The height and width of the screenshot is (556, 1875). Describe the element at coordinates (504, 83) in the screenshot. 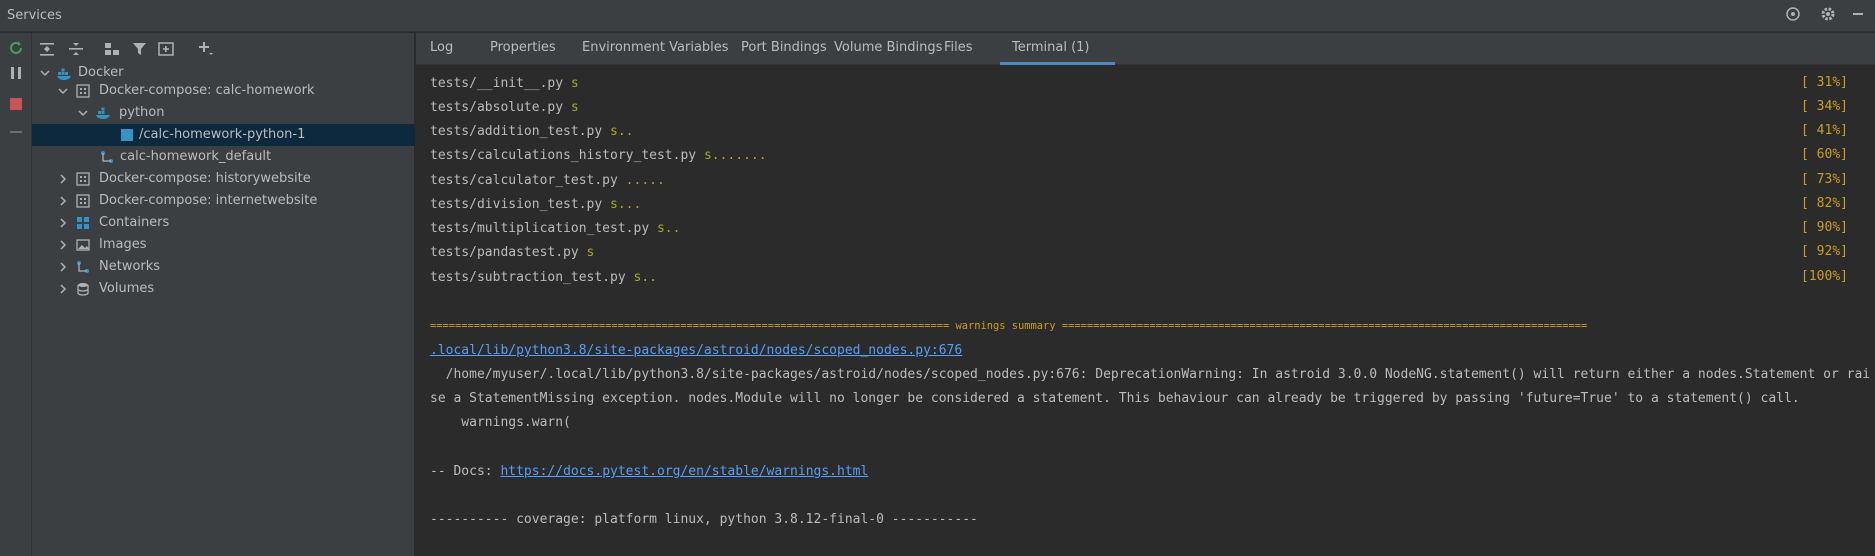

I see `terminal-line: tests/__init__.py s` at that location.